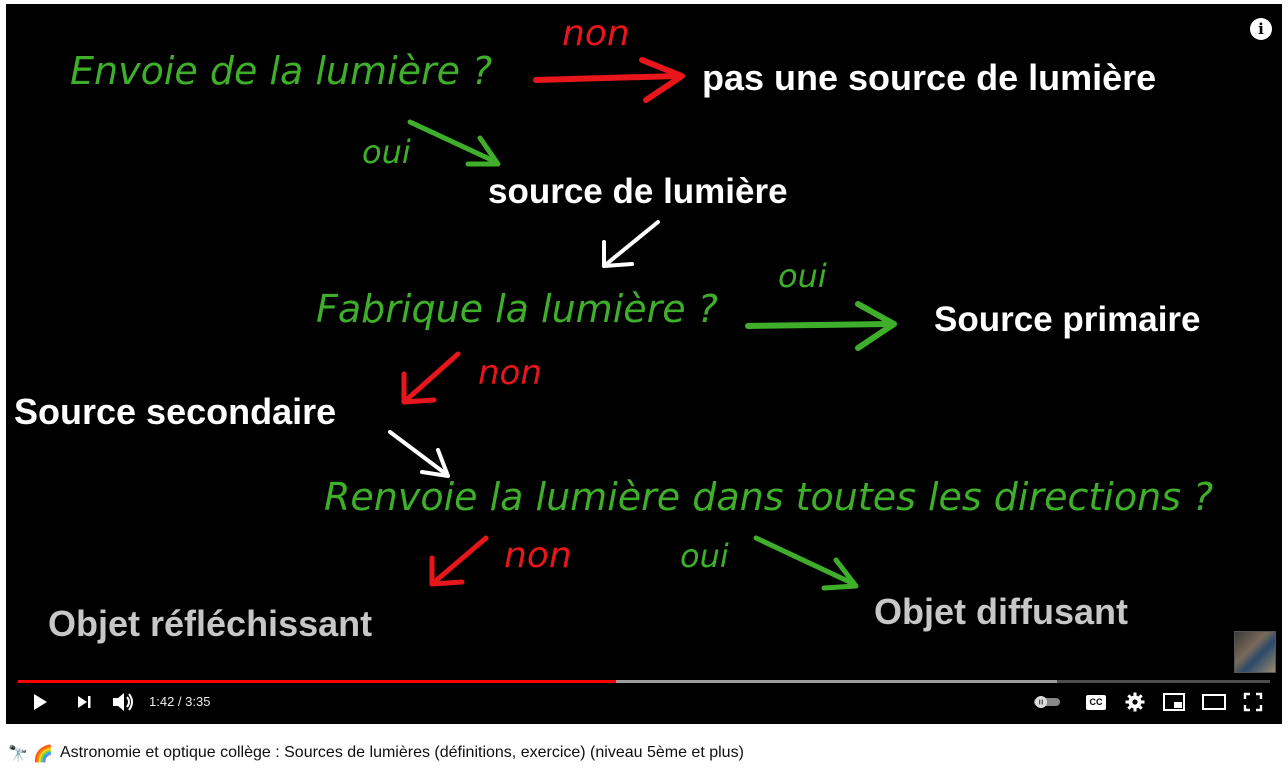 The image size is (1288, 774). I want to click on miniplayer-button, so click(1174, 702).